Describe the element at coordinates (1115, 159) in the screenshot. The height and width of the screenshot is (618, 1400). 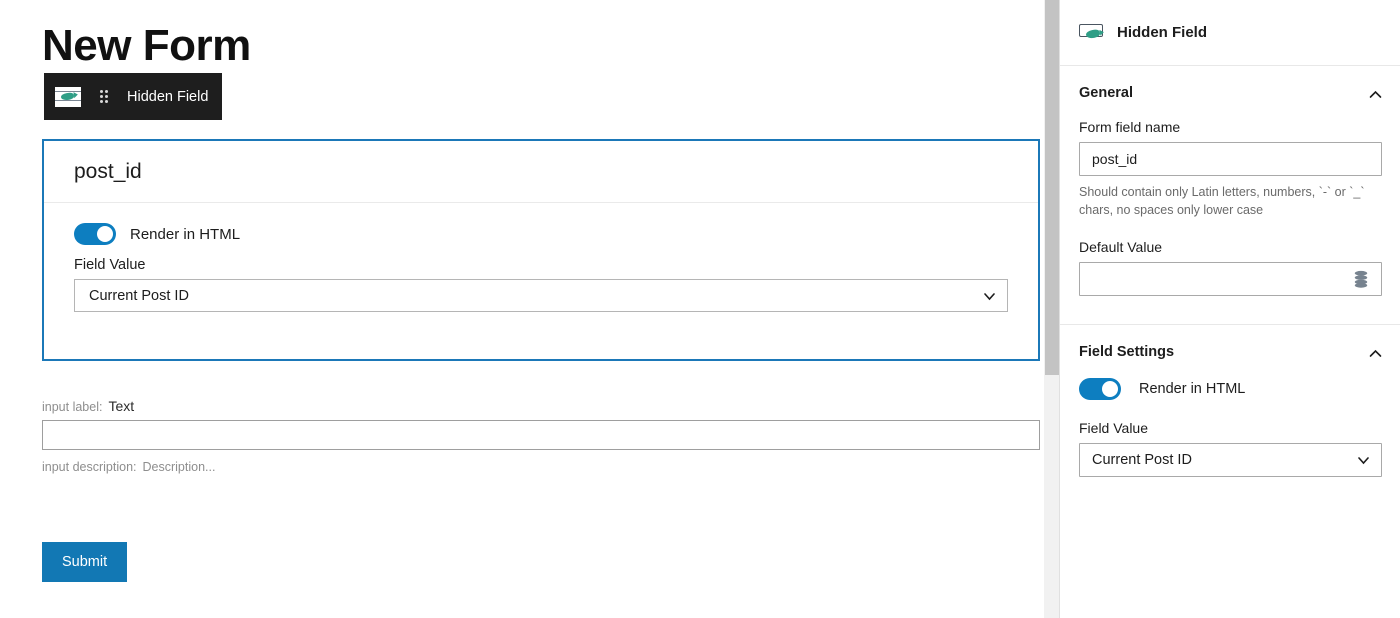
I see `form-field-name-value: post_id` at that location.